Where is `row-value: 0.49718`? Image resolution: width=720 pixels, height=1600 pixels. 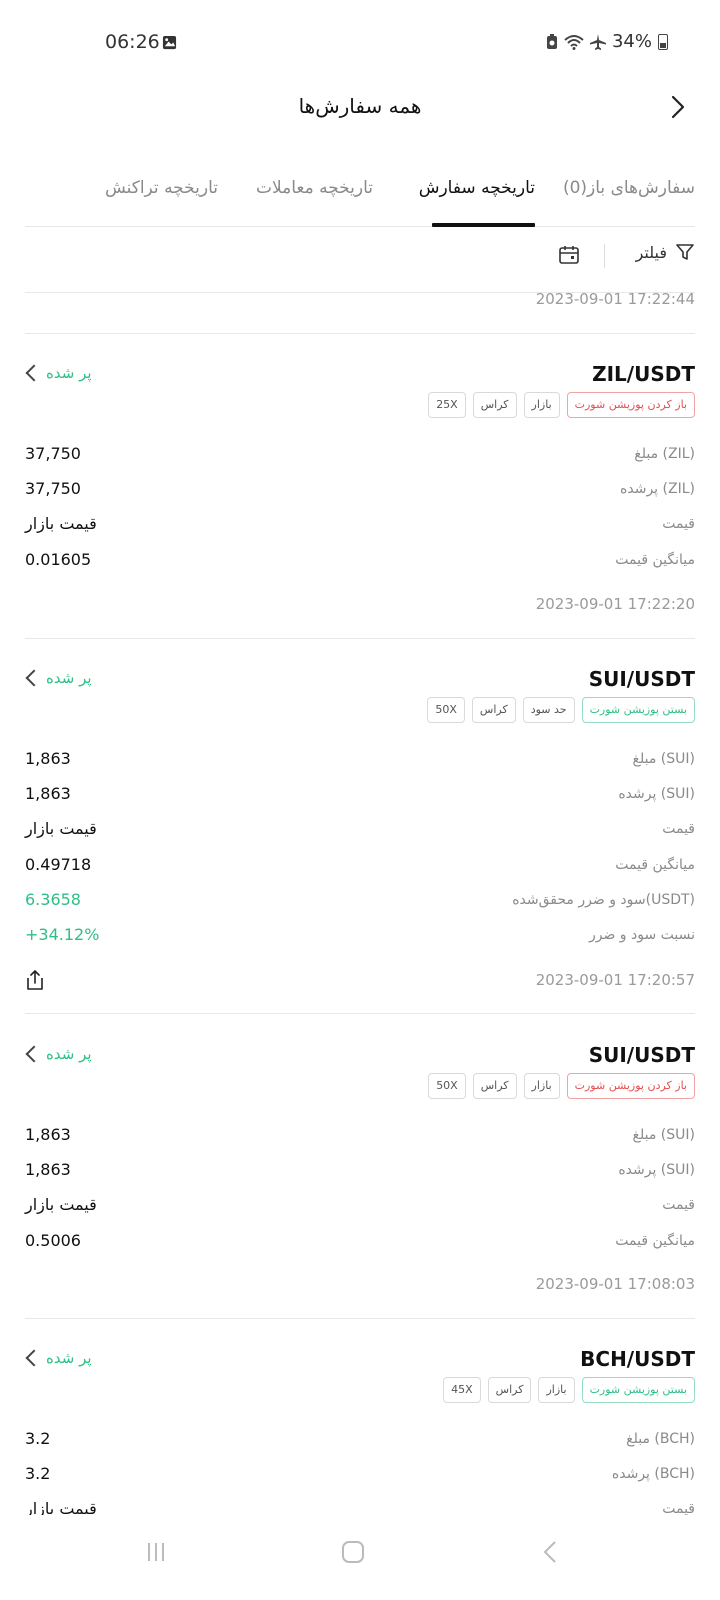 row-value: 0.49718 is located at coordinates (58, 864).